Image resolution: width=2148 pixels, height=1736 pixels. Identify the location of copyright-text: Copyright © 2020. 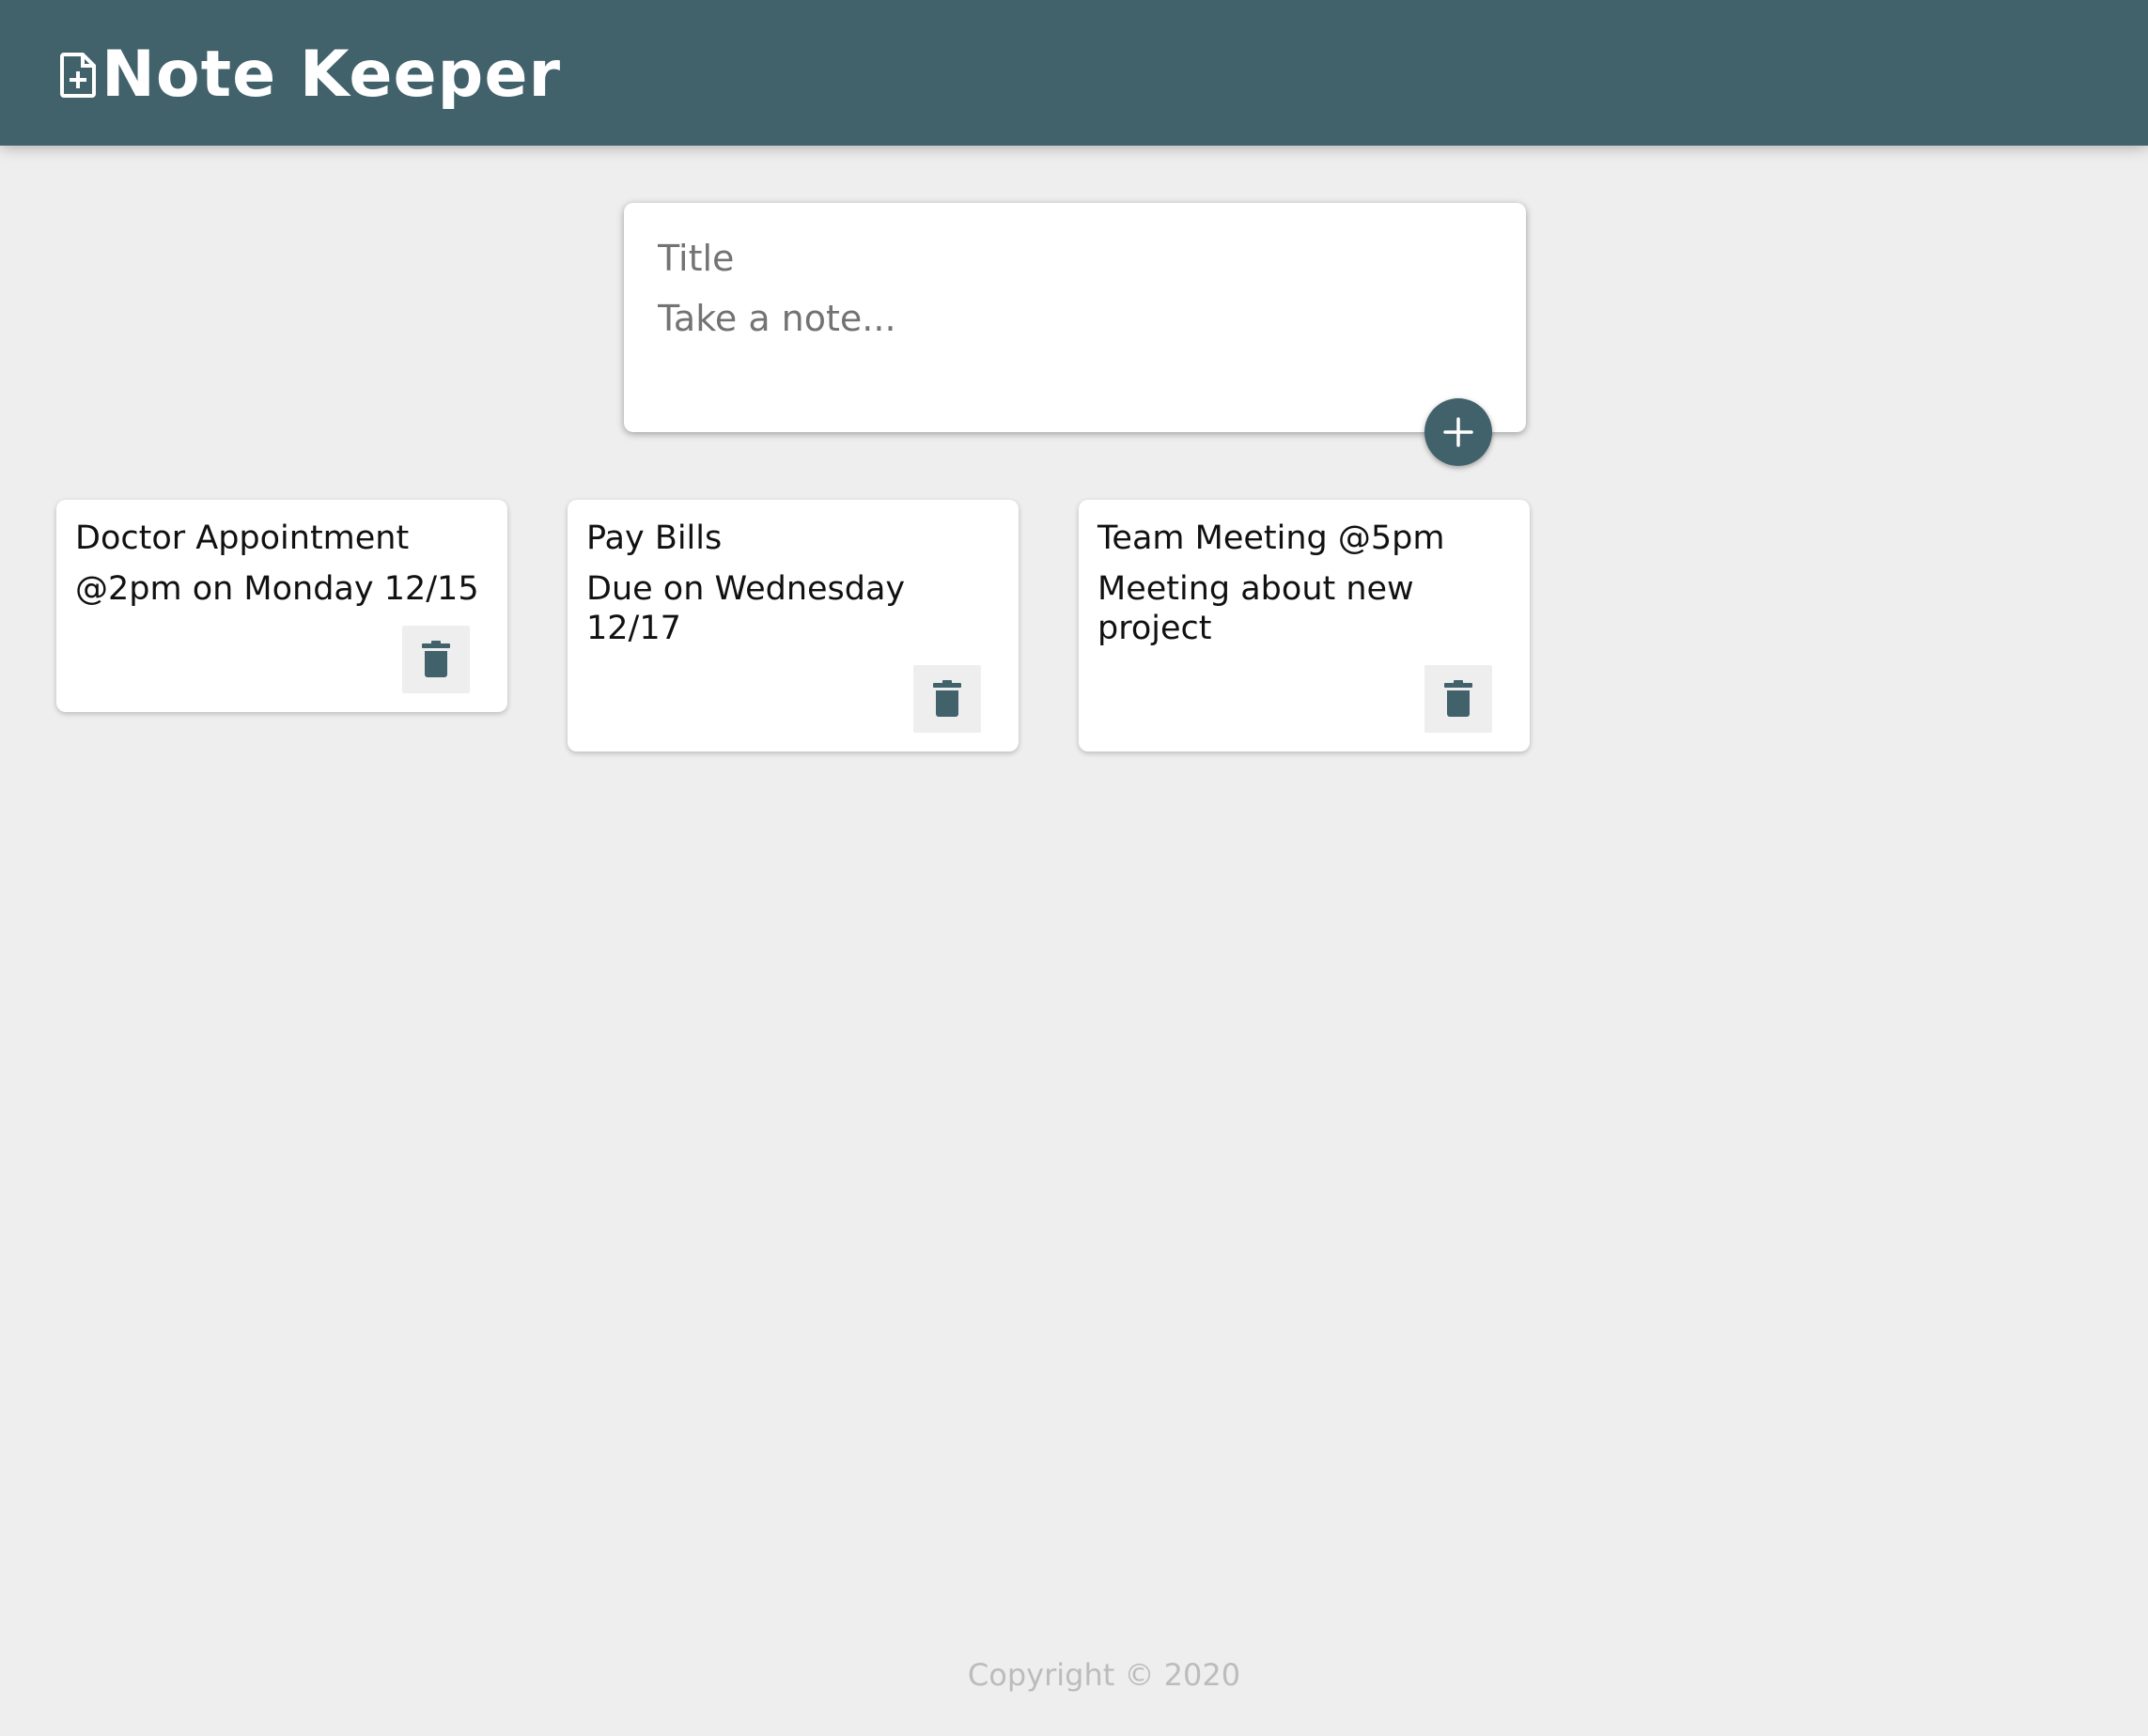
(1104, 1675).